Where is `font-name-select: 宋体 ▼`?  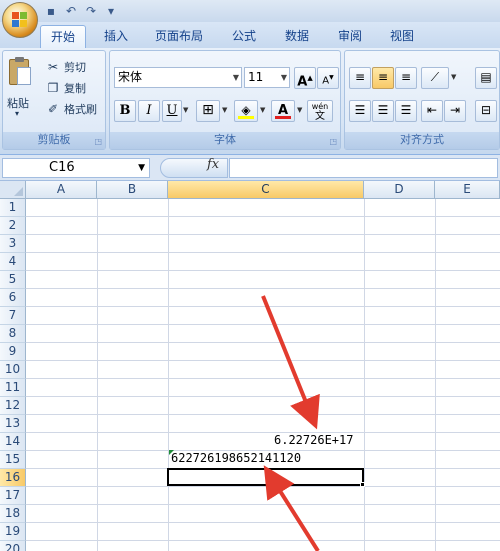
font-name-select: 宋体 ▼ is located at coordinates (178, 77).